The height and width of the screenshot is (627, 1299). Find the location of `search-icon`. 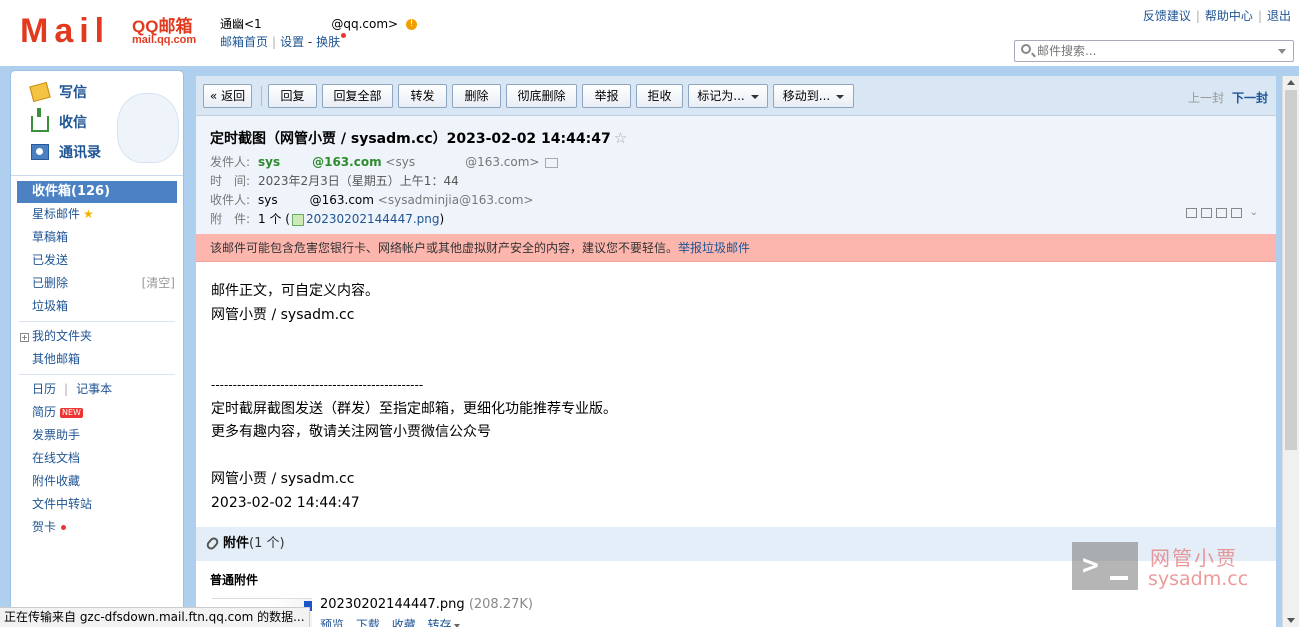

search-icon is located at coordinates (1026, 49).